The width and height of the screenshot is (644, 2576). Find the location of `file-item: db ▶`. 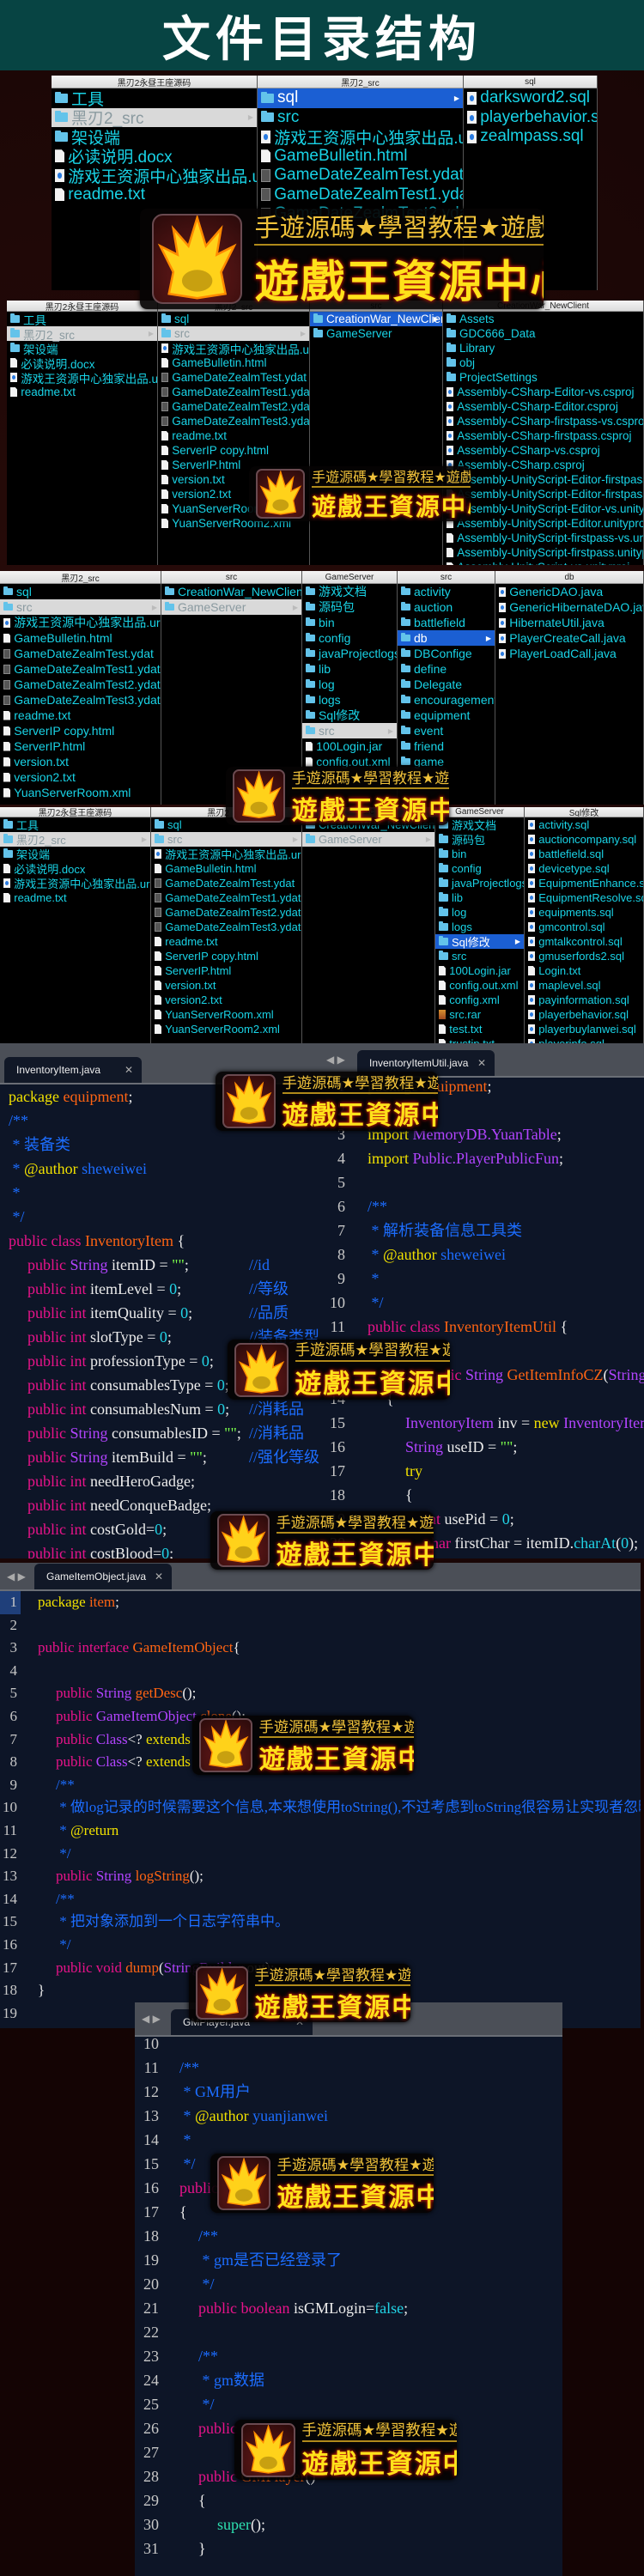

file-item: db ▶ is located at coordinates (446, 638).